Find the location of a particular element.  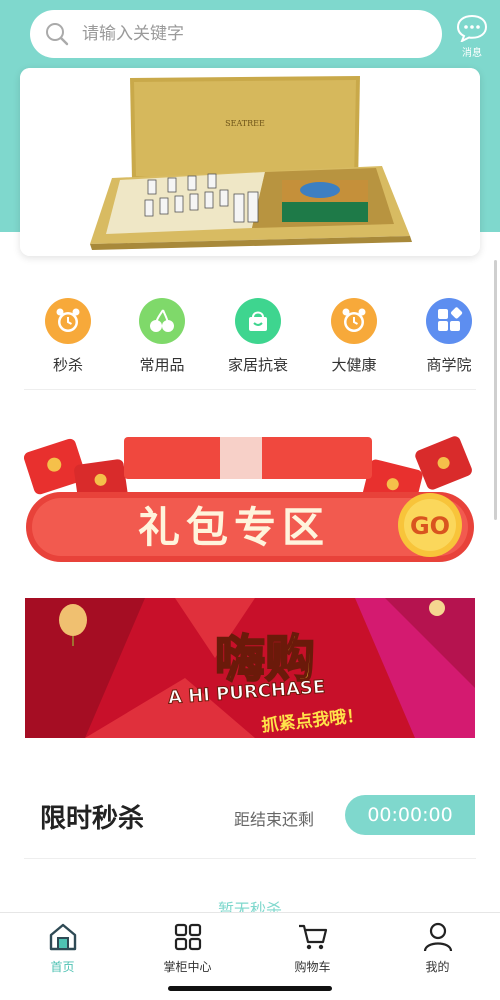

cherry-icon is located at coordinates (162, 321).